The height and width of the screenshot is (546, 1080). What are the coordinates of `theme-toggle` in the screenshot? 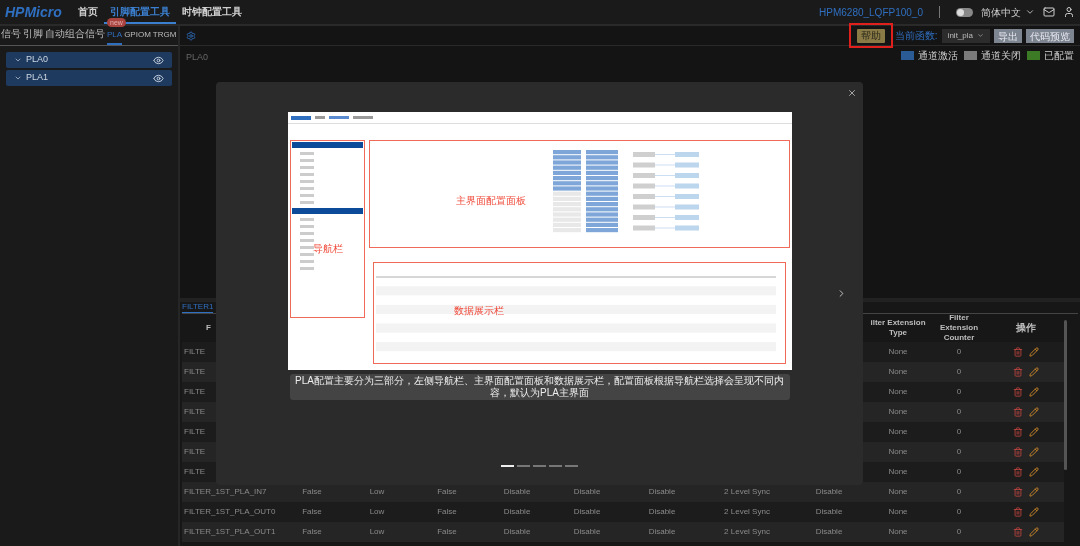 It's located at (964, 12).